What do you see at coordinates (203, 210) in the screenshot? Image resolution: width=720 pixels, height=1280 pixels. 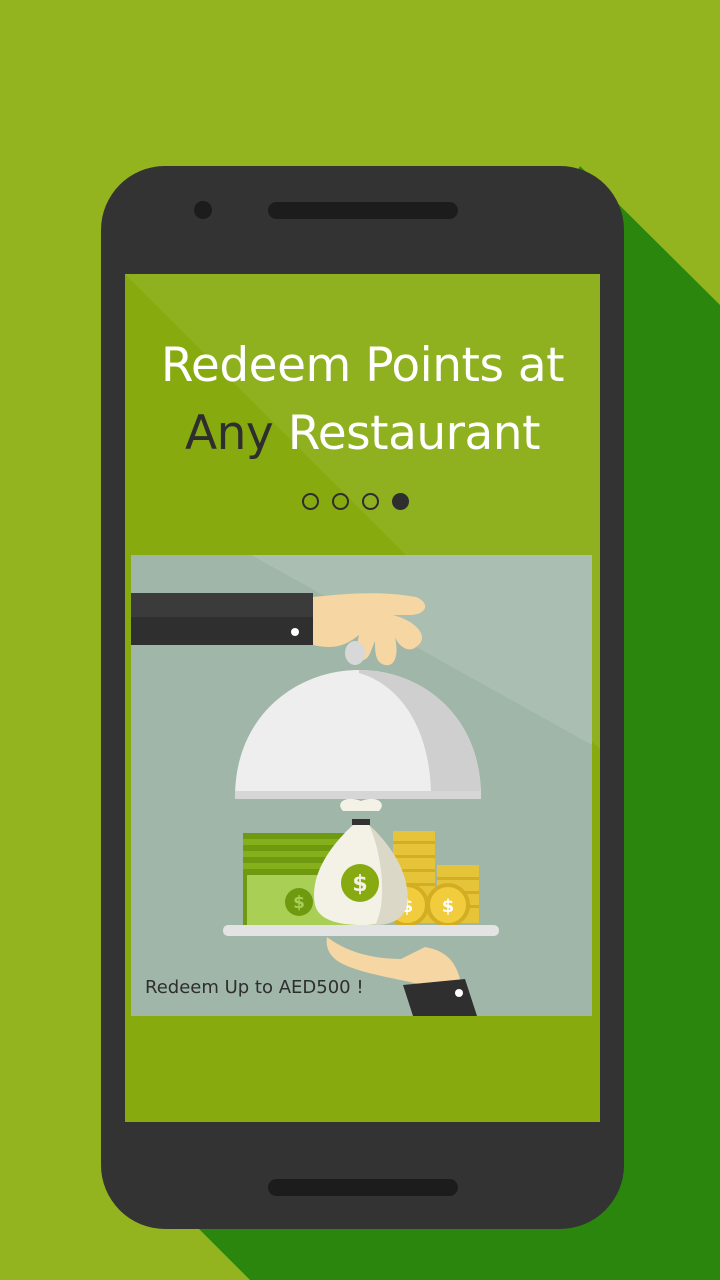 I see `camera-icon` at bounding box center [203, 210].